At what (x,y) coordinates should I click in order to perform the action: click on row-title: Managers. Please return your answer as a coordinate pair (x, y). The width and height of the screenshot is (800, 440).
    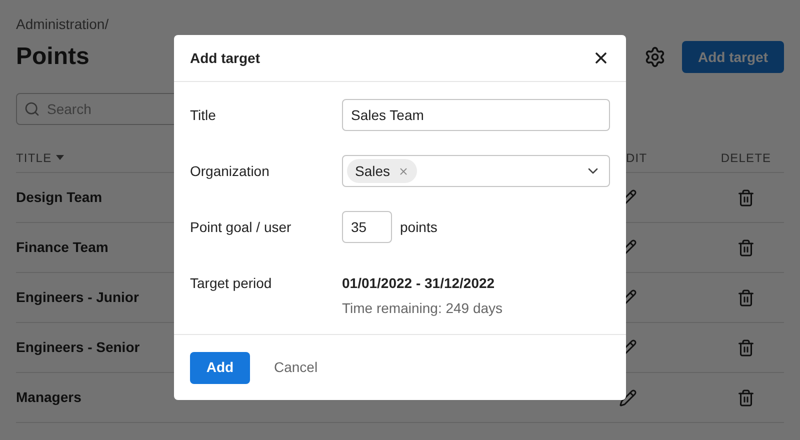
    Looking at the image, I should click on (49, 396).